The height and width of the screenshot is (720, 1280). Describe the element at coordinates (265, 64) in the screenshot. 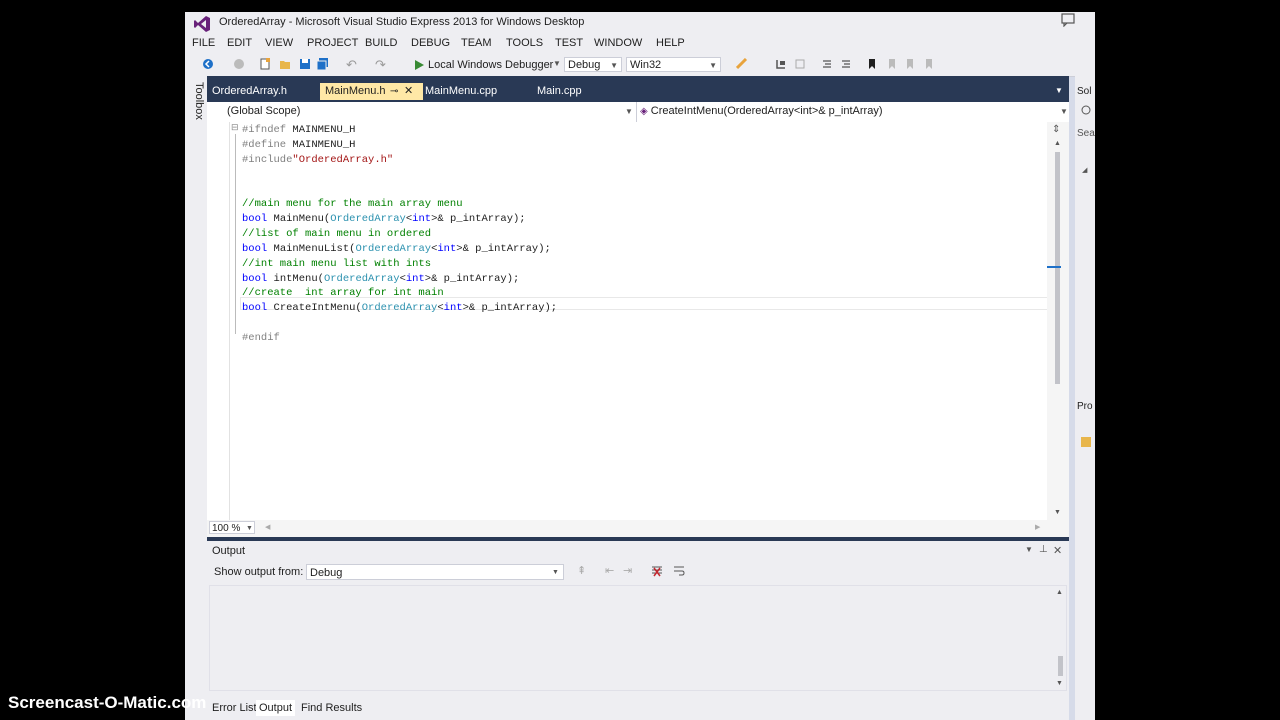

I see `new-project-icon` at that location.